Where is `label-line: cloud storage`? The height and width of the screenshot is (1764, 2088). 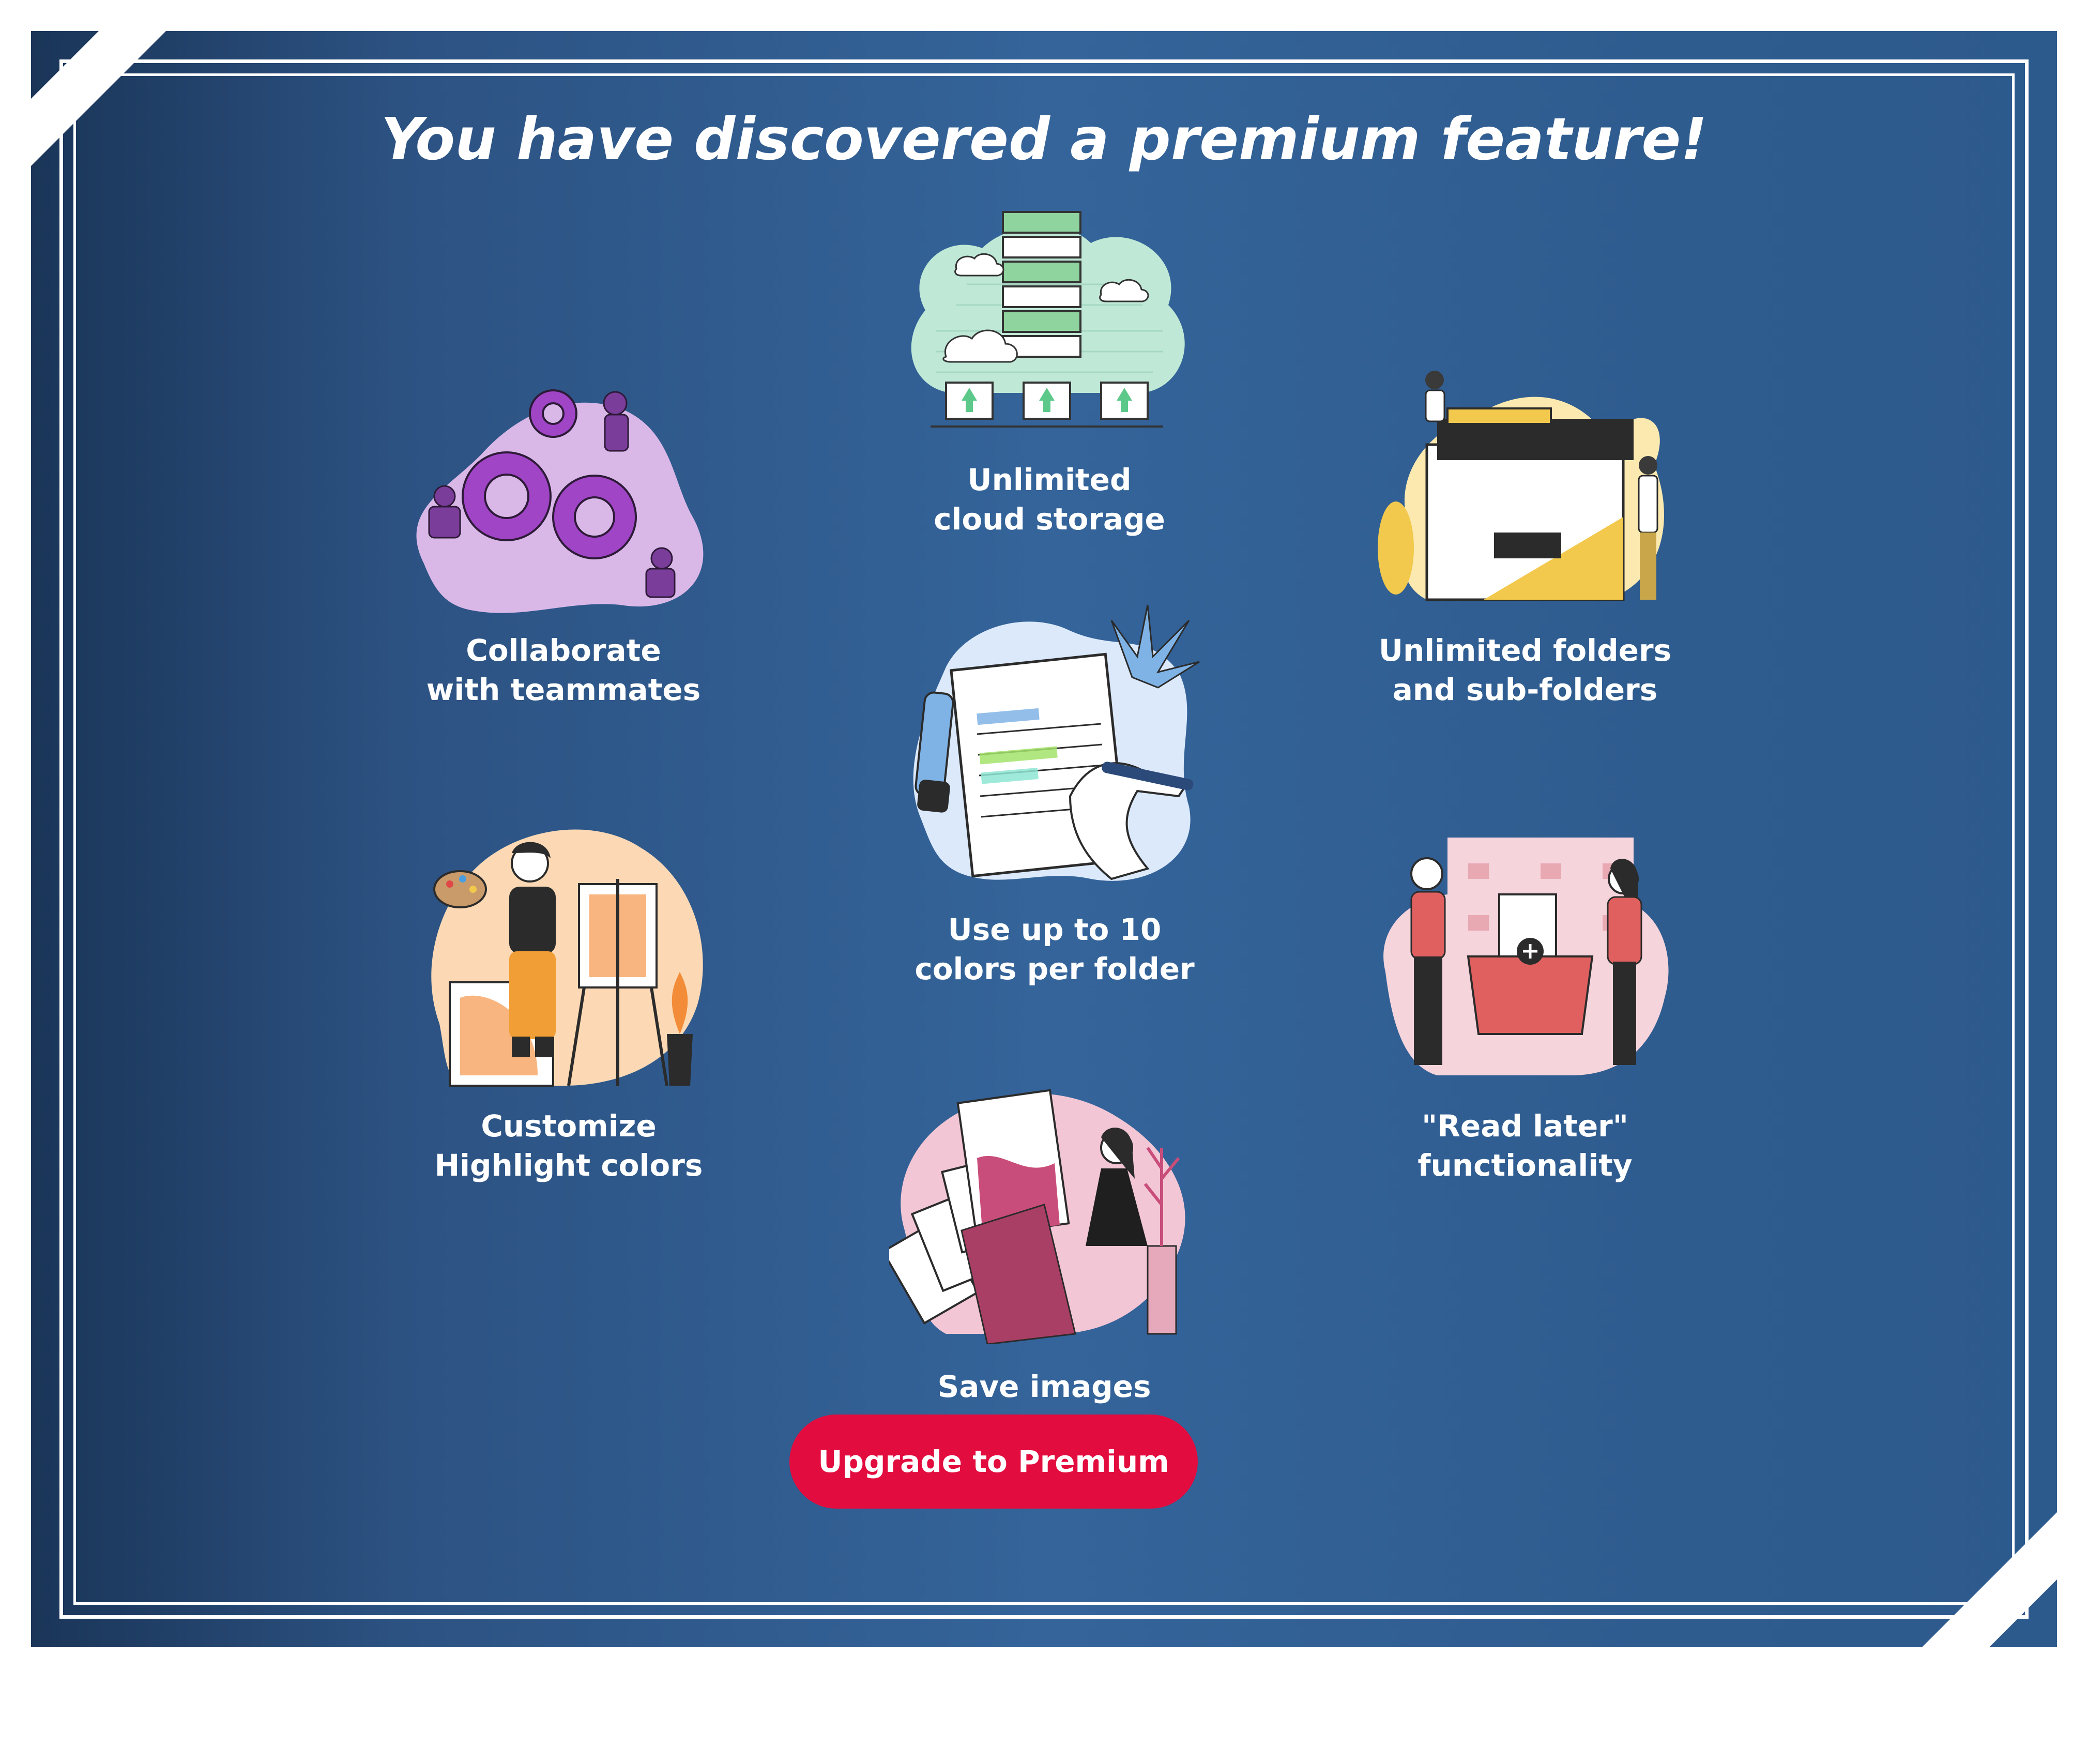
label-line: cloud storage is located at coordinates (1049, 519).